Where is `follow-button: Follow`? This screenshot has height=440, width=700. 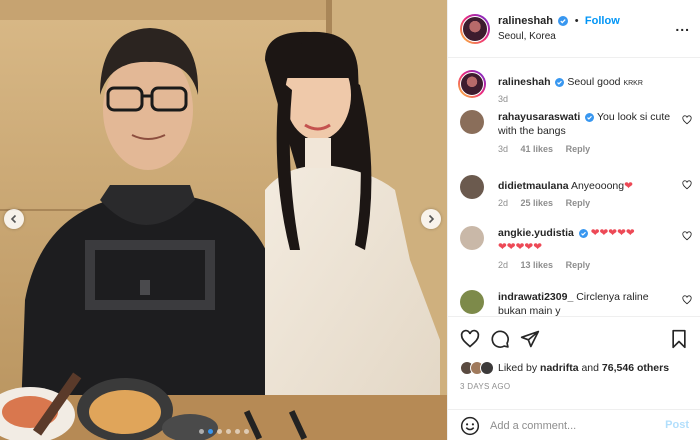 follow-button: Follow is located at coordinates (602, 21).